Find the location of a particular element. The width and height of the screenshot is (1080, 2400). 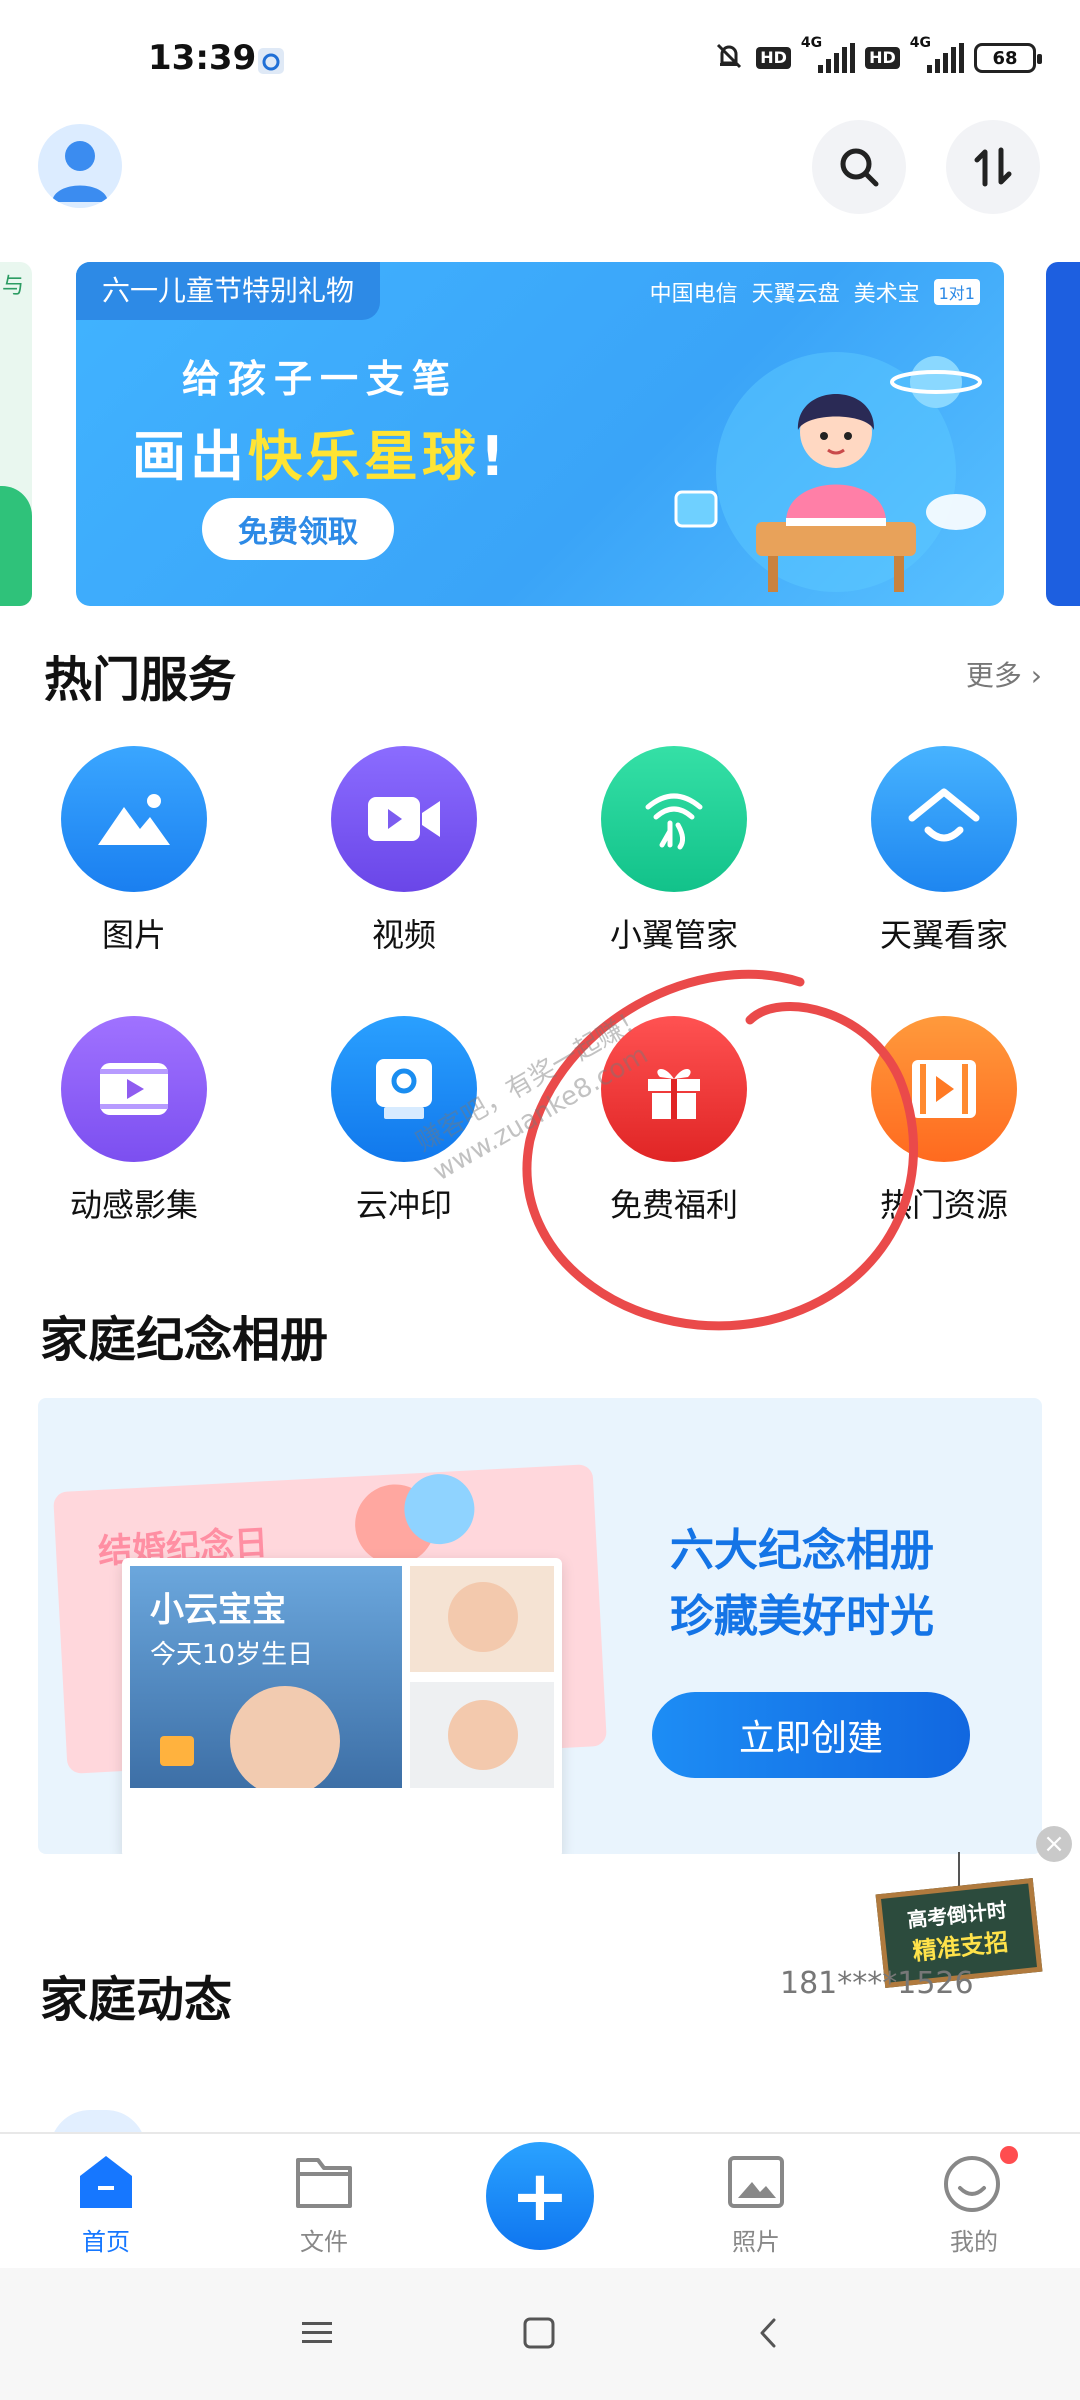

home-square-icon is located at coordinates (539, 2333).